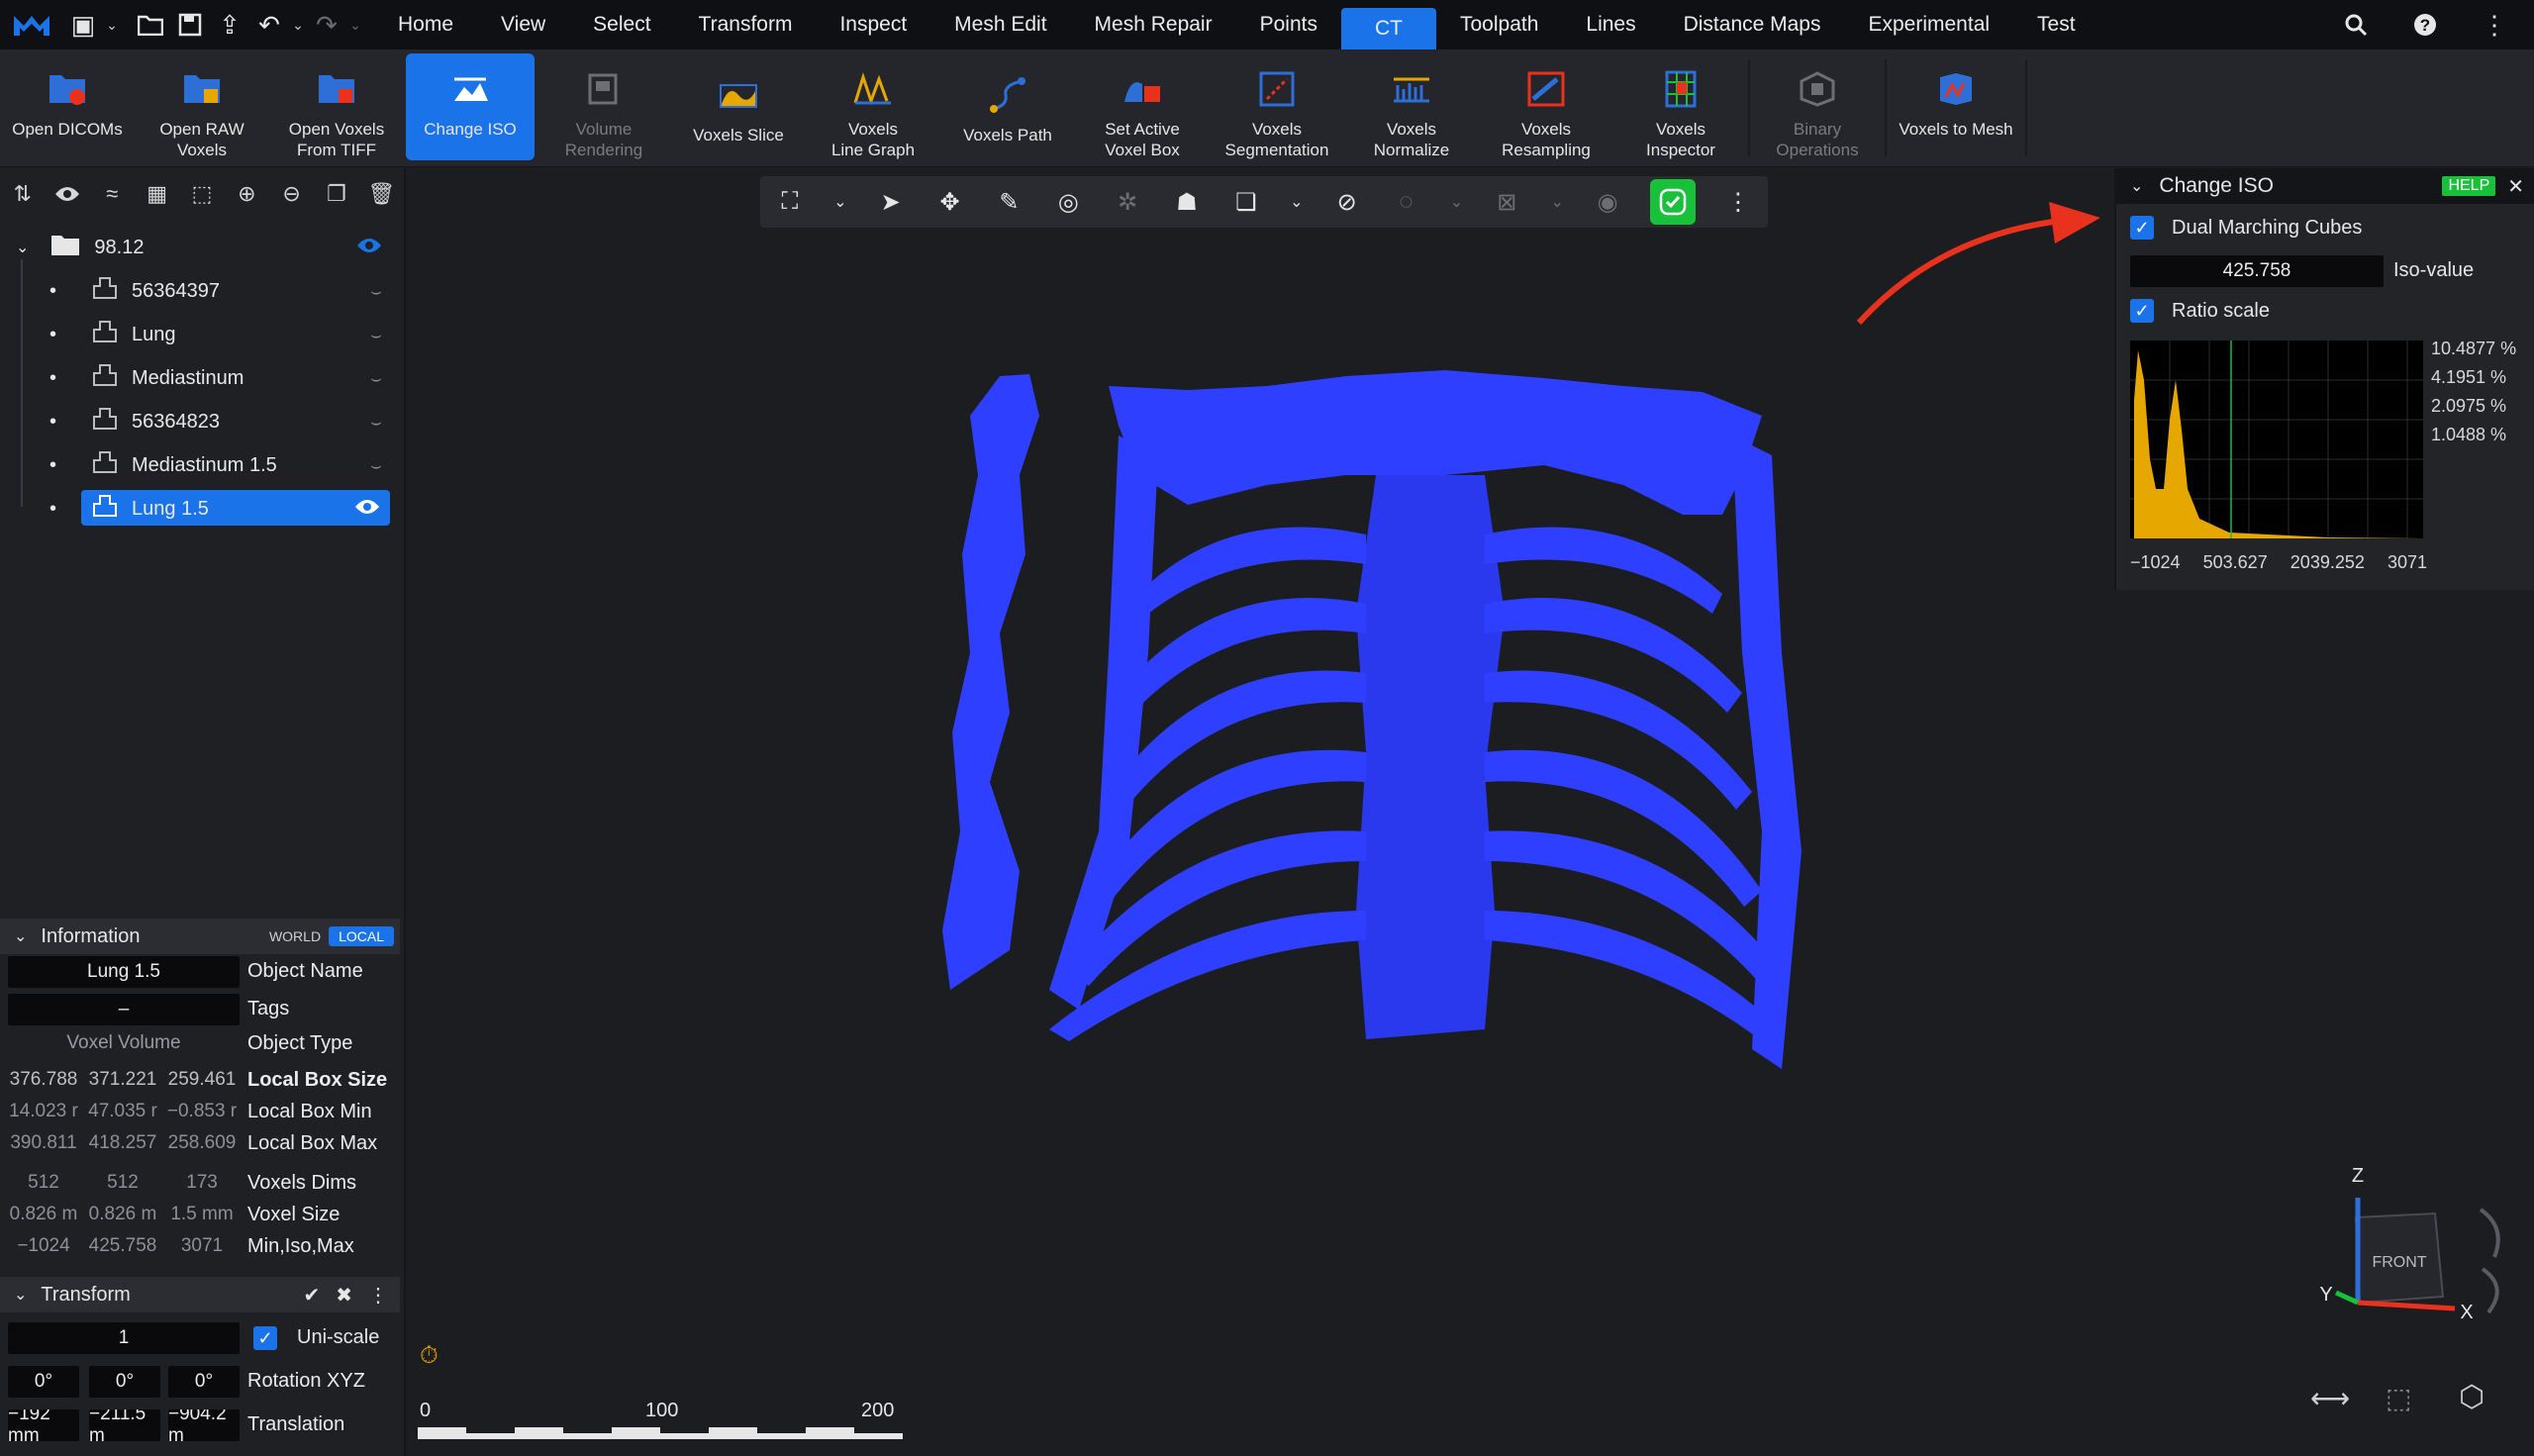  I want to click on voxels-to-mesh-button: Voxels to Mesh, so click(1956, 107).